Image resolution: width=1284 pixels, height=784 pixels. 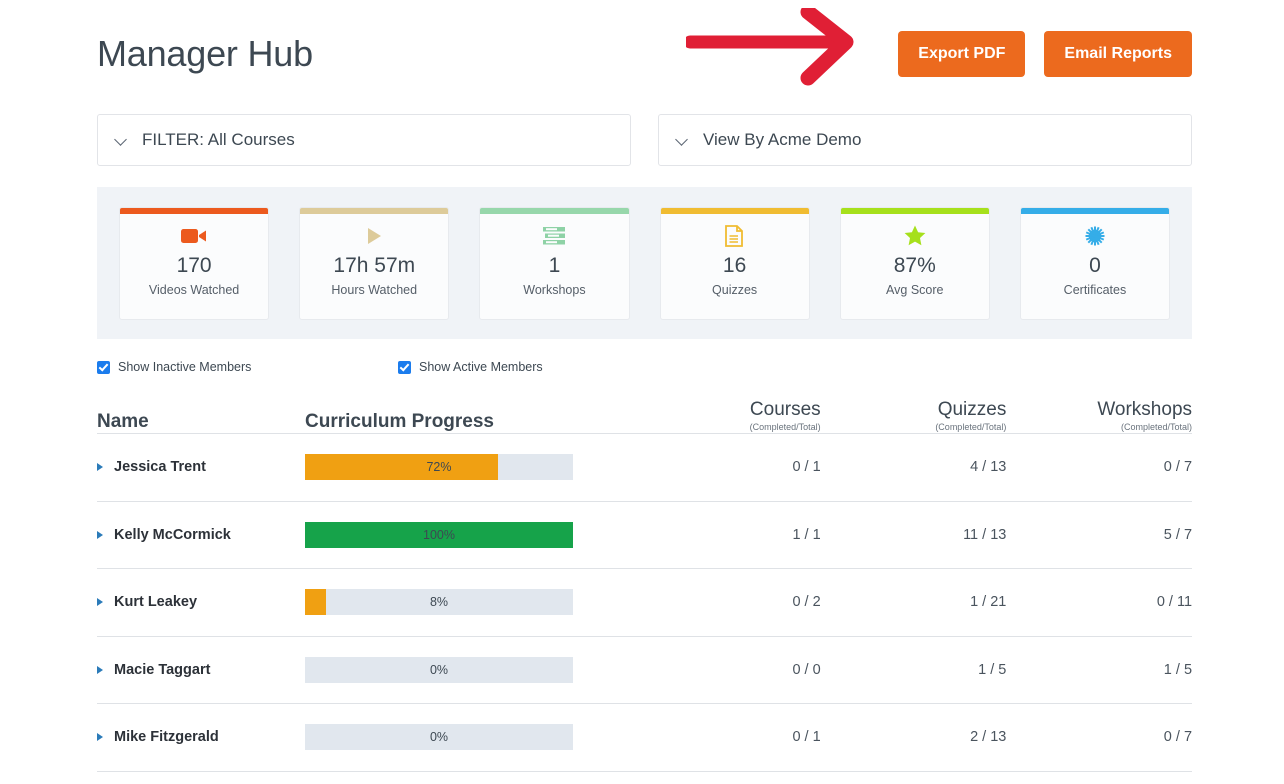 I want to click on checkbox-label: Show Active Members, so click(x=481, y=367).